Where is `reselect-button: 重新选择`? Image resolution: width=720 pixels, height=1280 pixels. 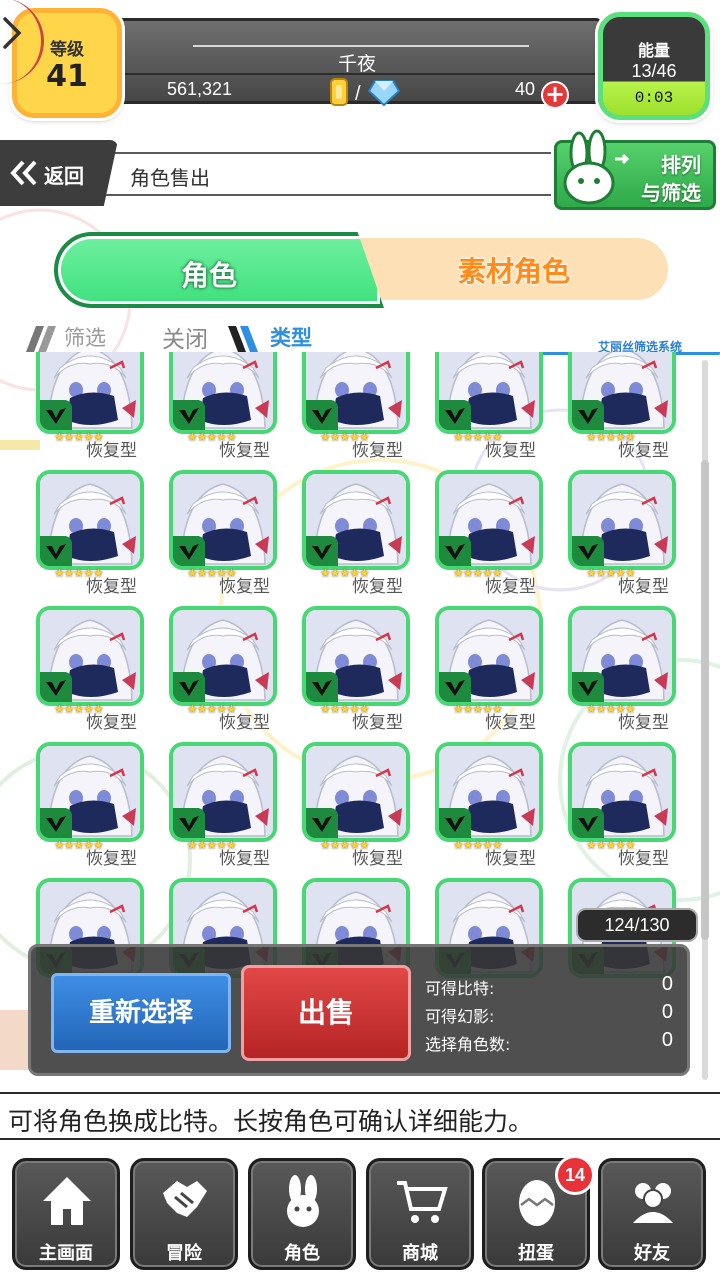
reselect-button: 重新选择 is located at coordinates (141, 1013).